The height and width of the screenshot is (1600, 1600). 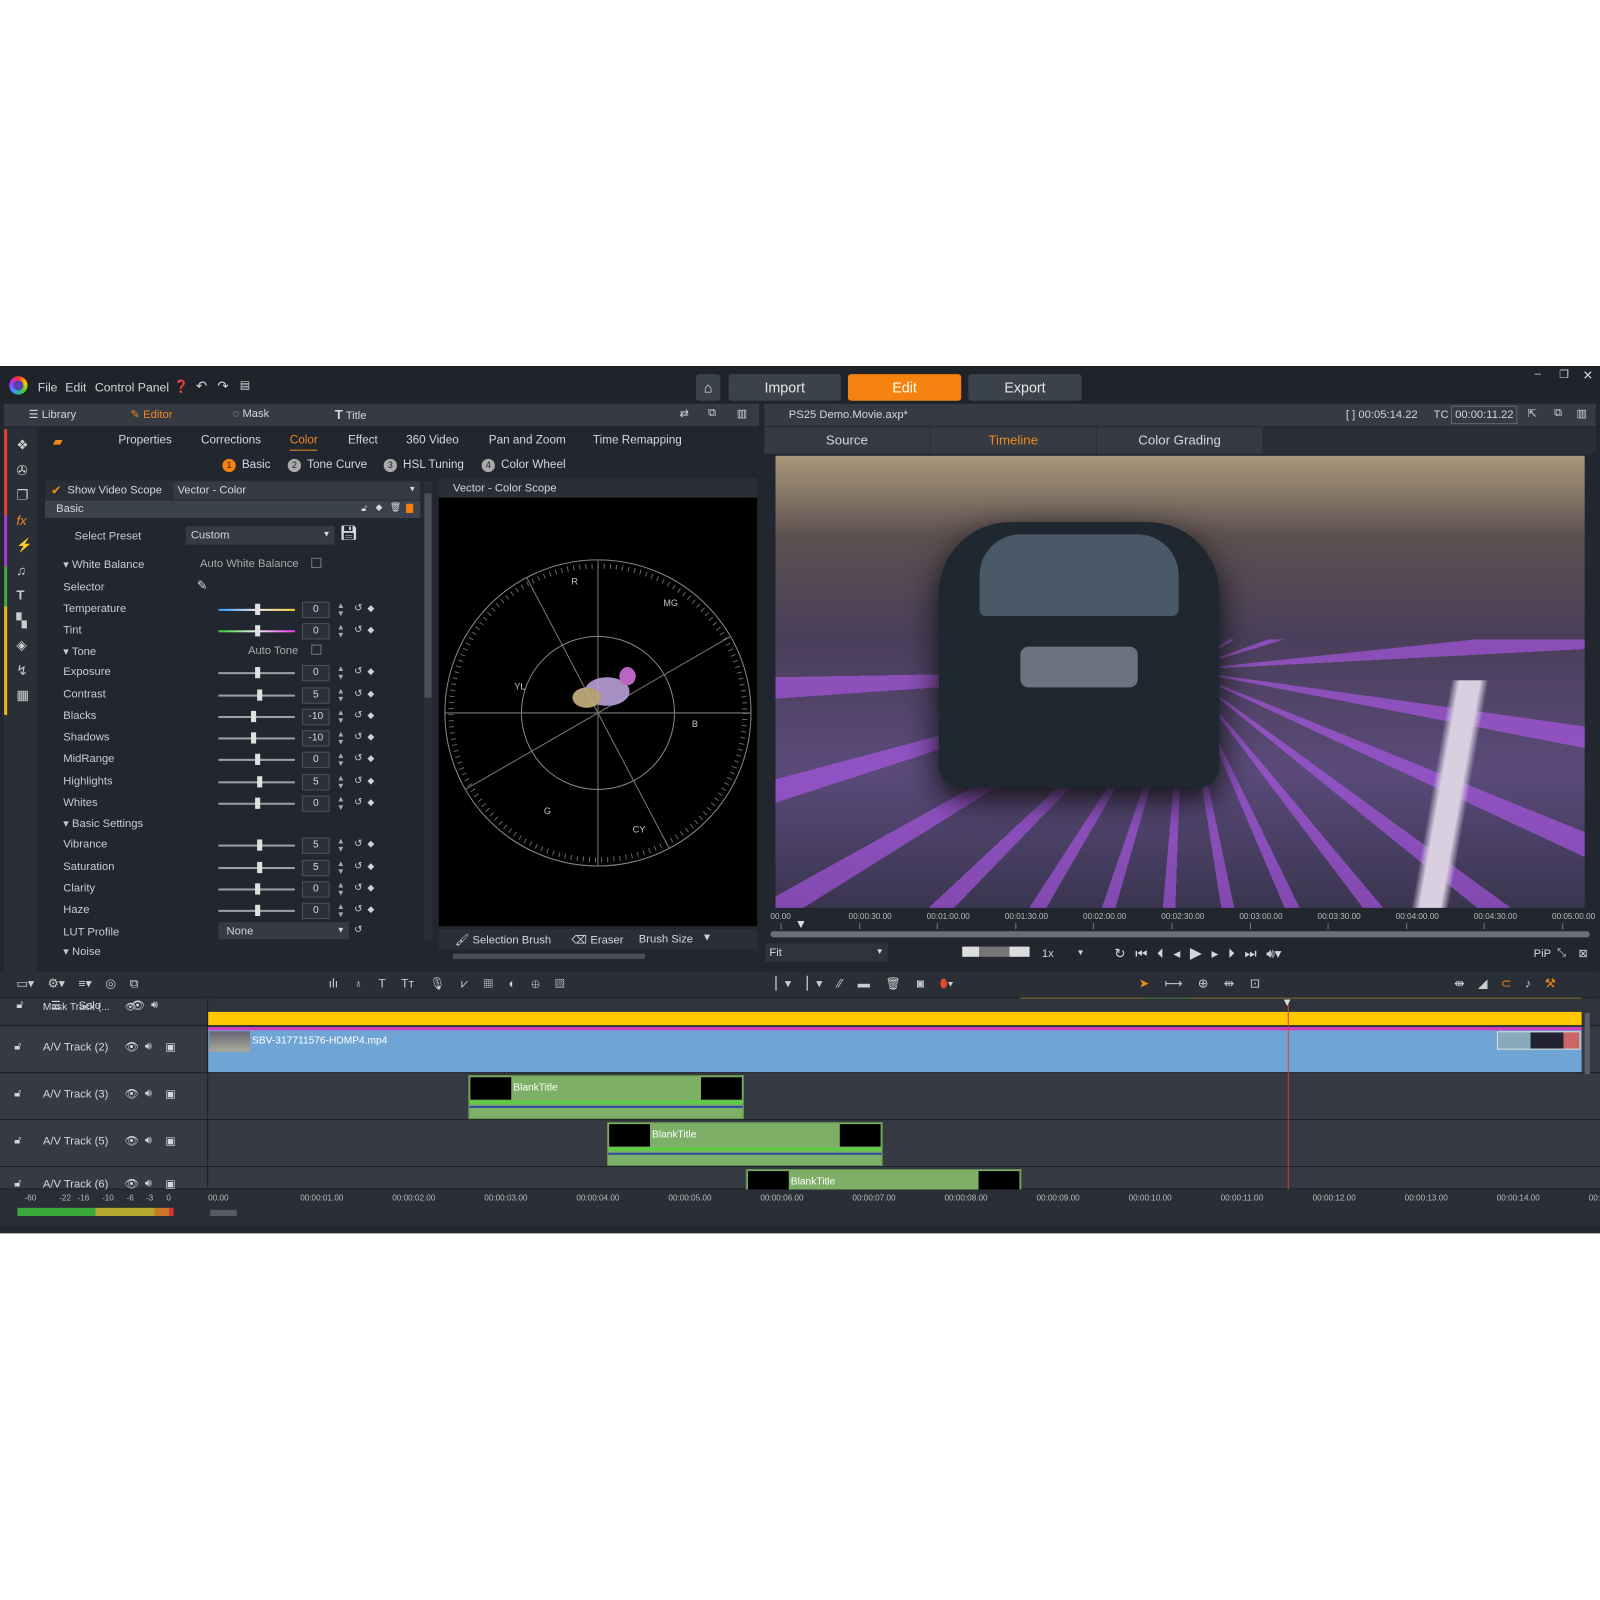 What do you see at coordinates (316, 649) in the screenshot?
I see `auto-tone-checkbox` at bounding box center [316, 649].